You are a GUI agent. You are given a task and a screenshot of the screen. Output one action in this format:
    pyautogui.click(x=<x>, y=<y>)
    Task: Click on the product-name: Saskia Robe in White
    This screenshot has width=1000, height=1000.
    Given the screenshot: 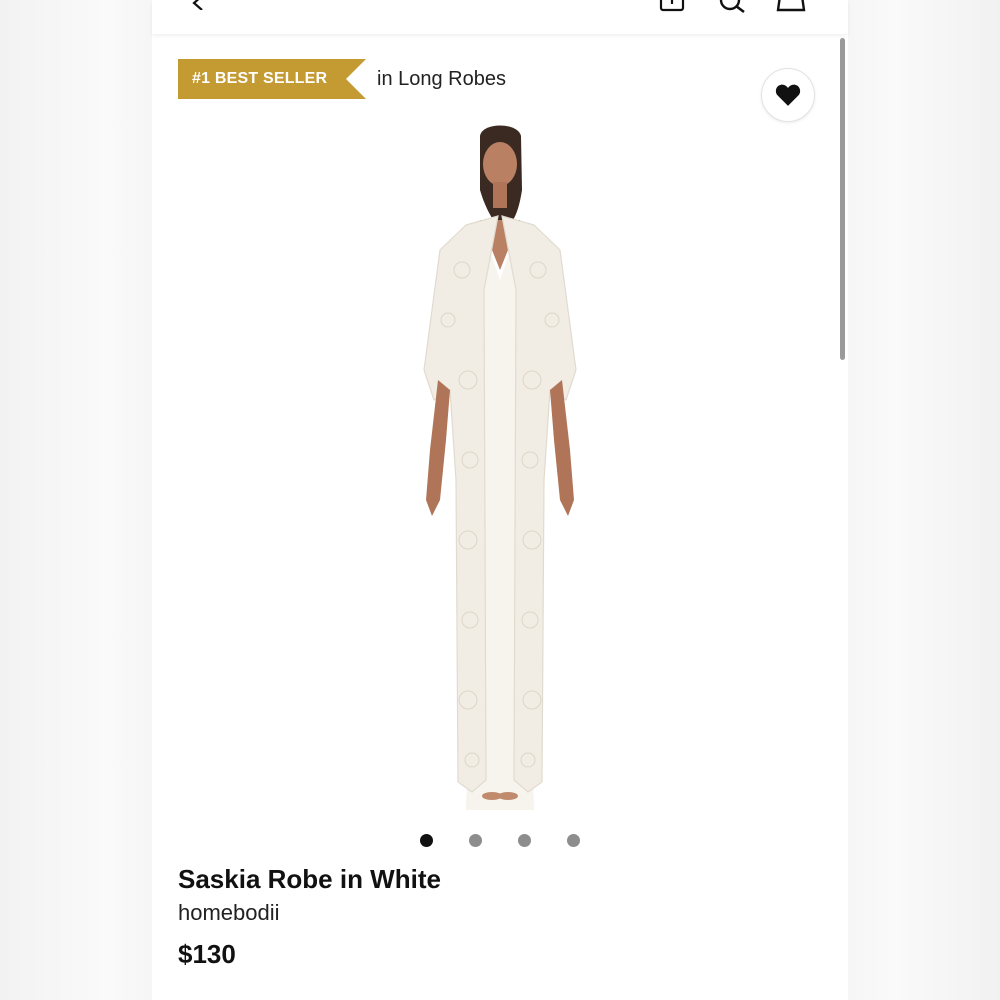 What is the action you would take?
    pyautogui.click(x=309, y=879)
    